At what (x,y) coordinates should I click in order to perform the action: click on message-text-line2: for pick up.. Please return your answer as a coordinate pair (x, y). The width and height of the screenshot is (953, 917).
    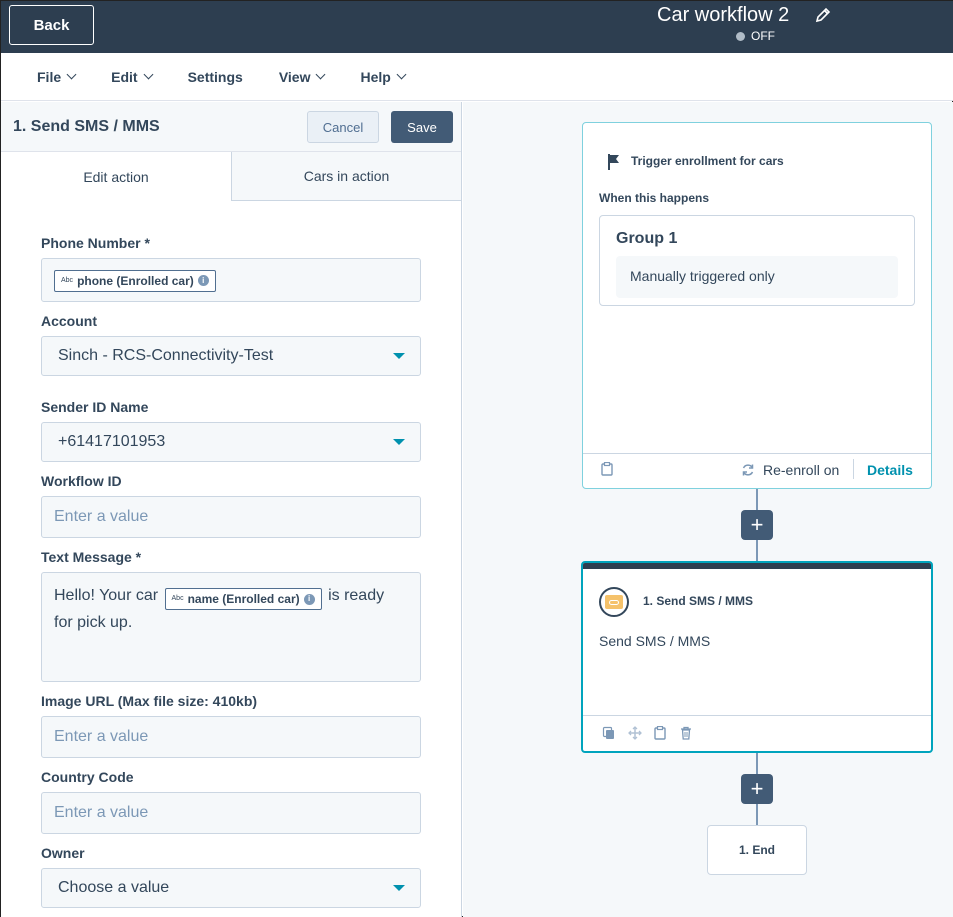
    Looking at the image, I should click on (93, 622).